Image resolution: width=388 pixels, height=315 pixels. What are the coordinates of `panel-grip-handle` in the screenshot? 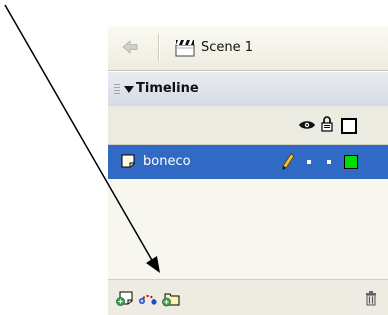 It's located at (117, 90).